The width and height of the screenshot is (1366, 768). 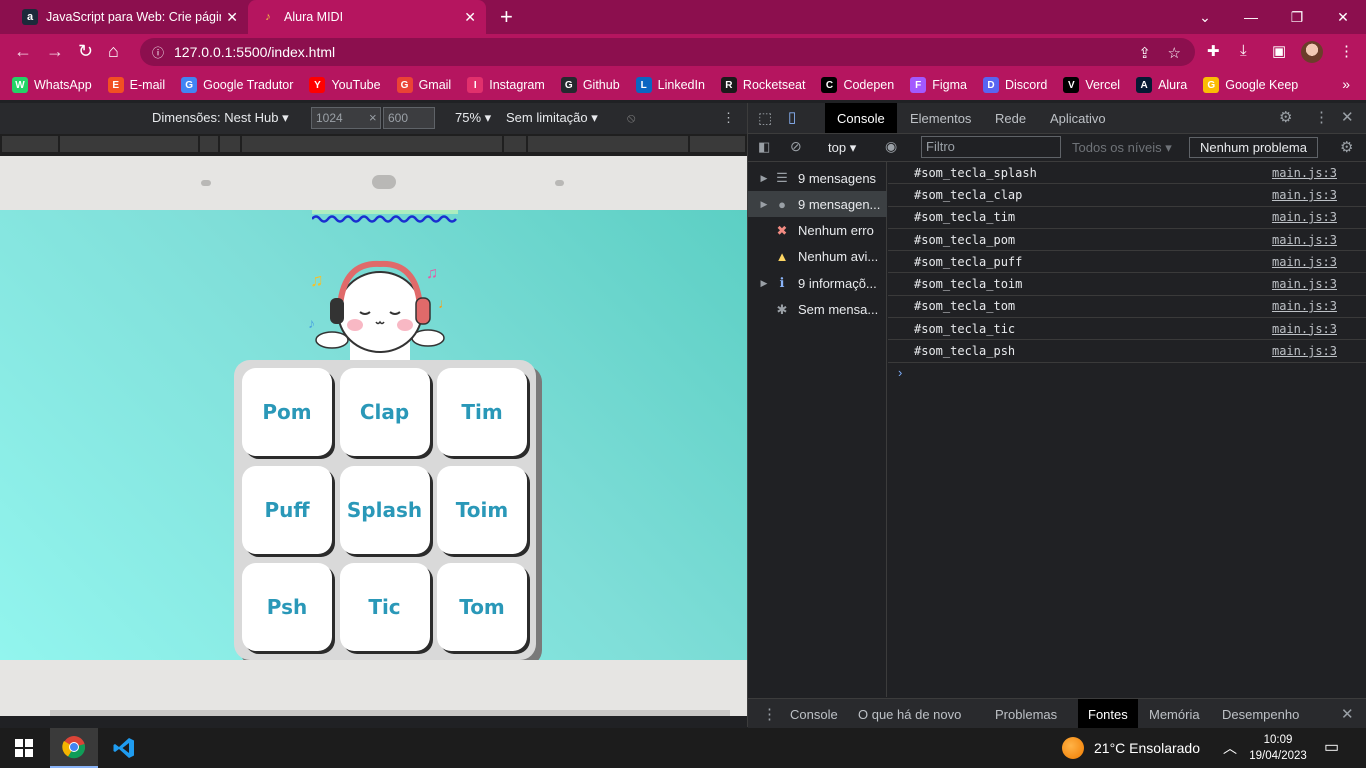 I want to click on bookmark-vercel: V Vercel, so click(x=1091, y=85).